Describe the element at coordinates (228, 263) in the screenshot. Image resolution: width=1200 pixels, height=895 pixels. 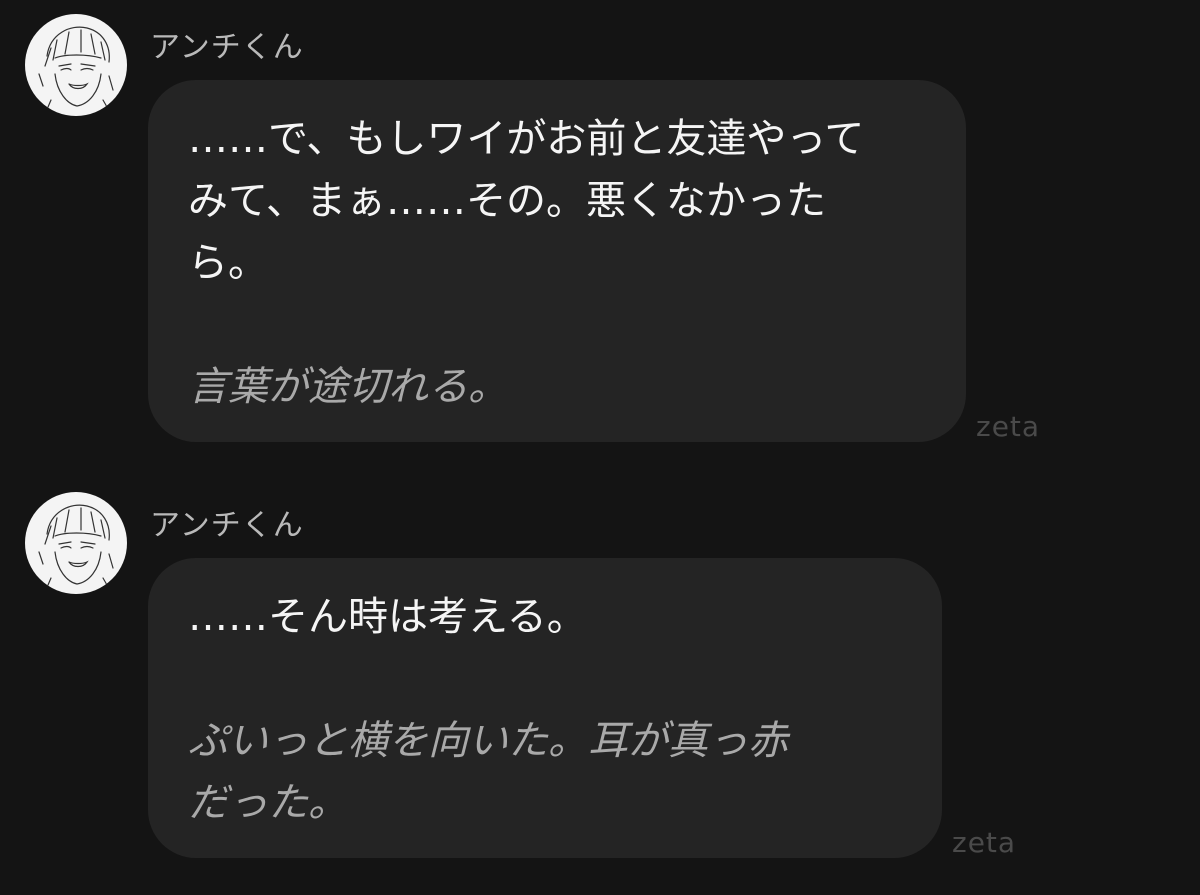
I see `dialogue-line: ら。` at that location.